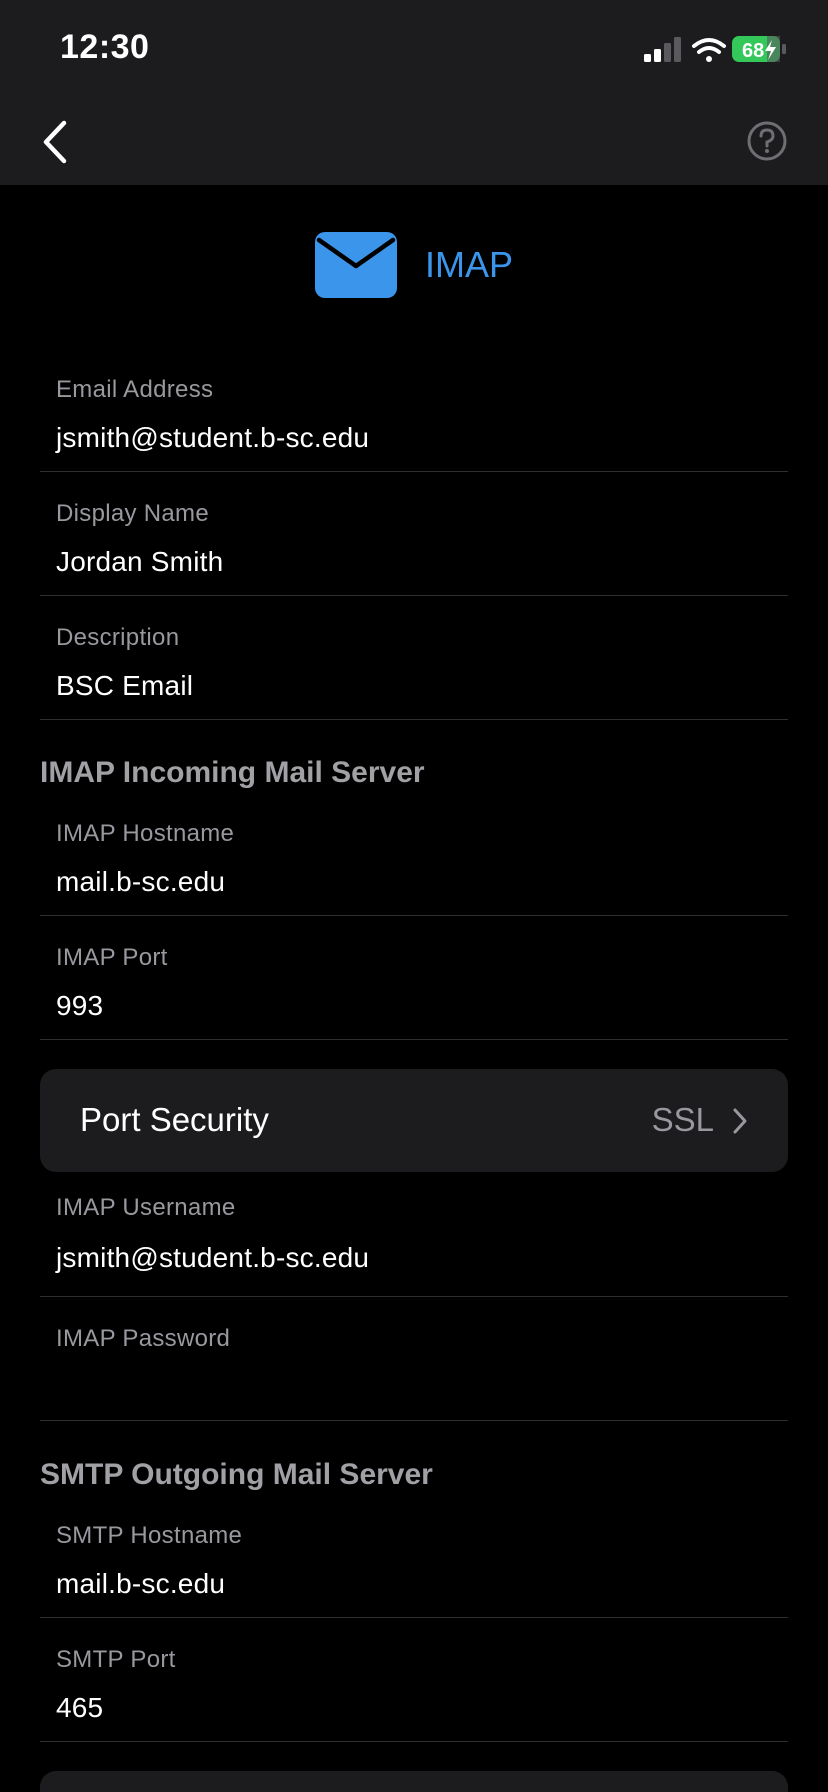 The width and height of the screenshot is (828, 1792). Describe the element at coordinates (143, 1338) in the screenshot. I see `field-label: IMAP Password` at that location.